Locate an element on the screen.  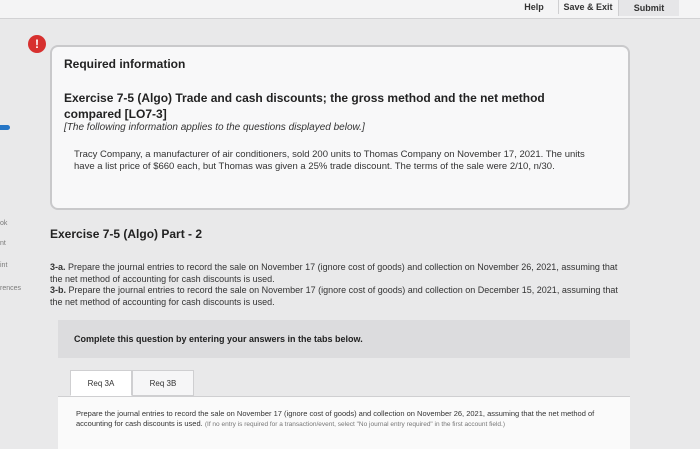
side-label-2: nt is located at coordinates (3, 243).